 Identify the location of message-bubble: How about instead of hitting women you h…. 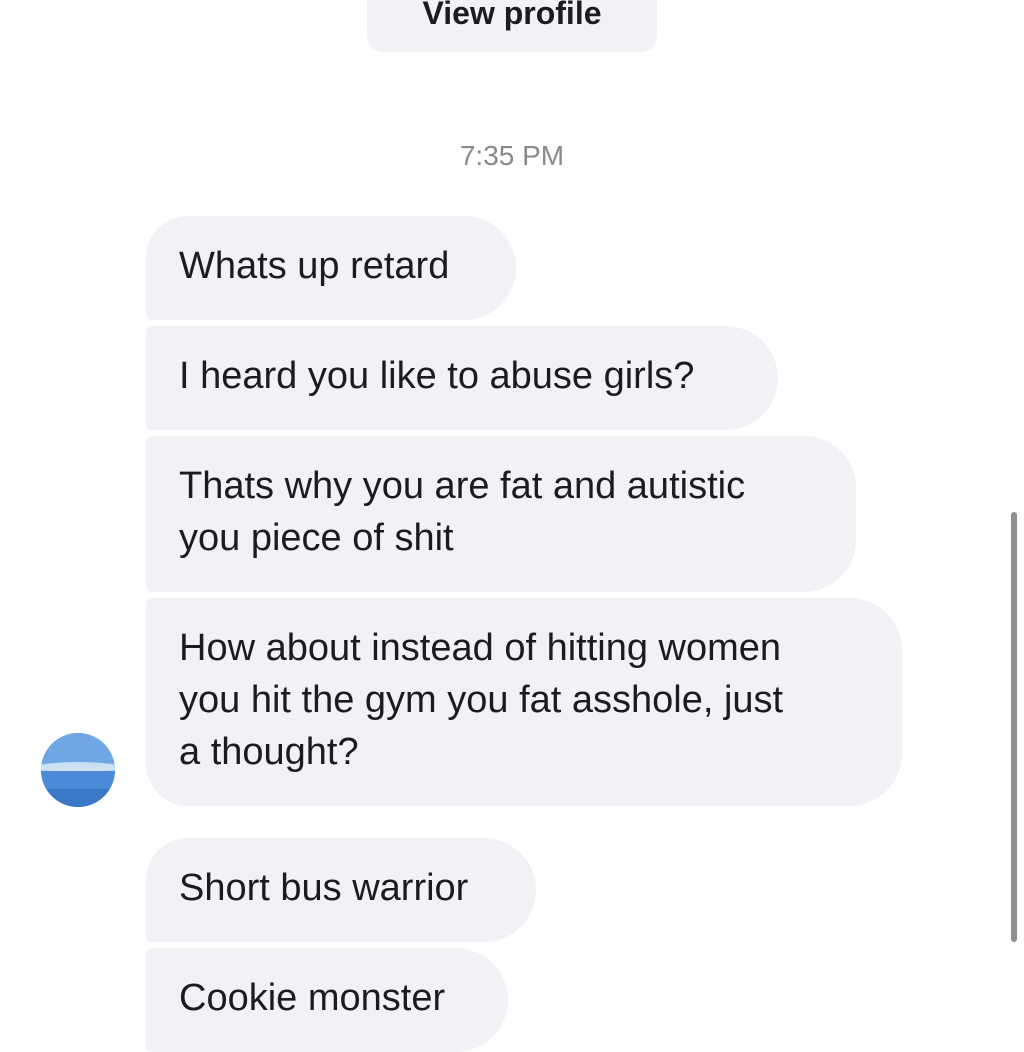
(524, 702).